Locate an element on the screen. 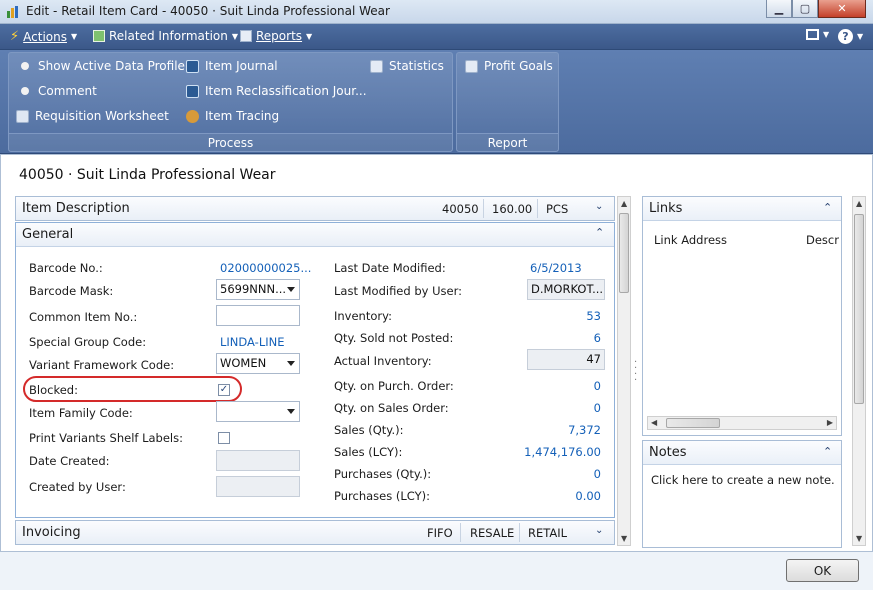 This screenshot has width=873, height=590. tracing-icon is located at coordinates (192, 116).